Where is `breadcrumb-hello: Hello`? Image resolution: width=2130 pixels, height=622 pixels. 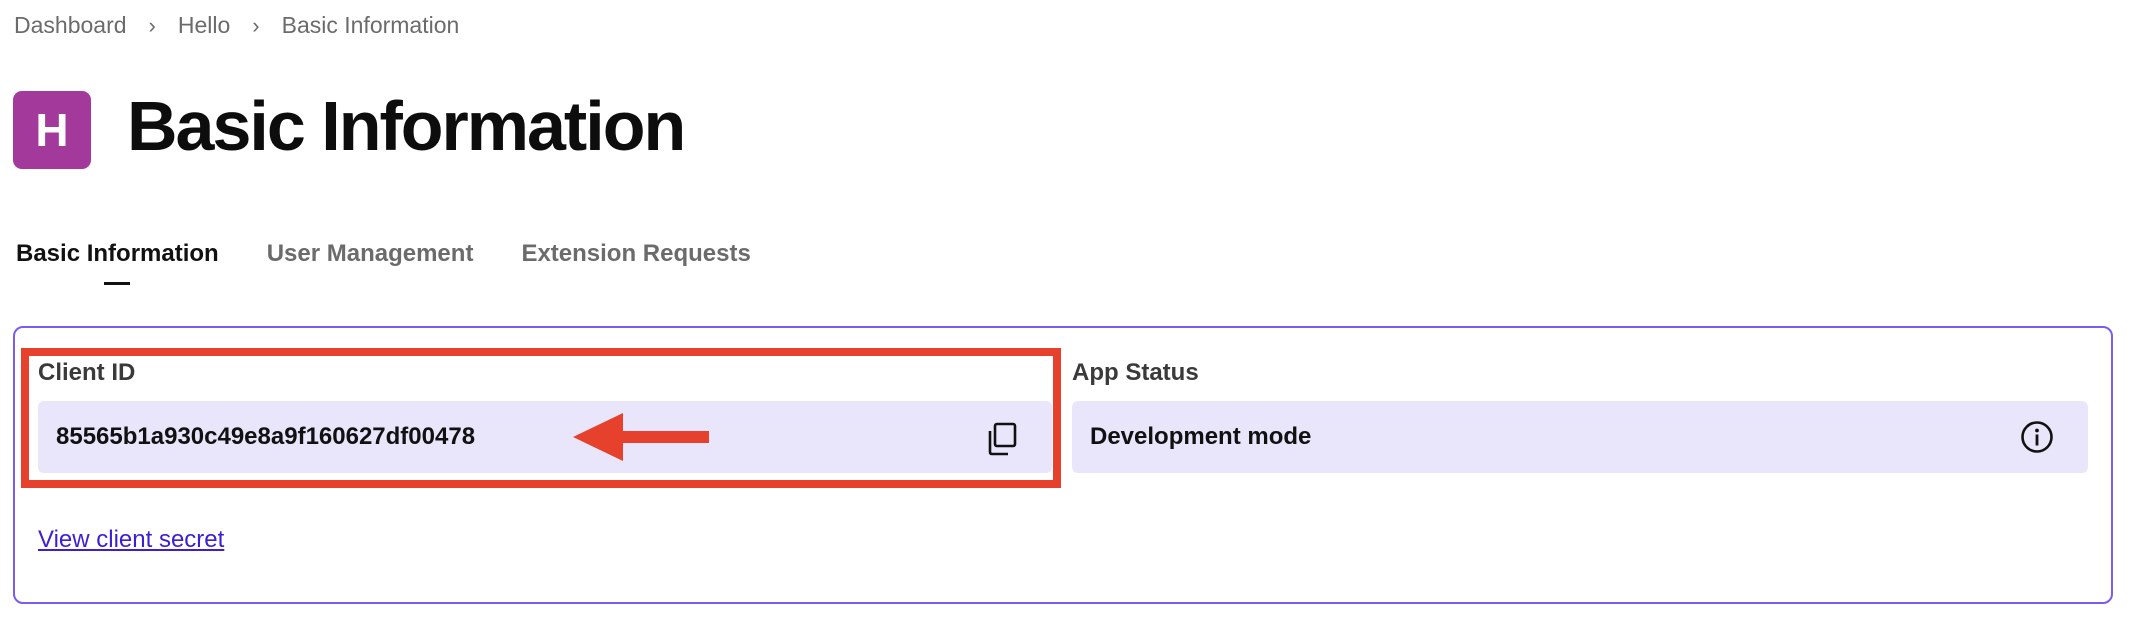 breadcrumb-hello: Hello is located at coordinates (204, 25).